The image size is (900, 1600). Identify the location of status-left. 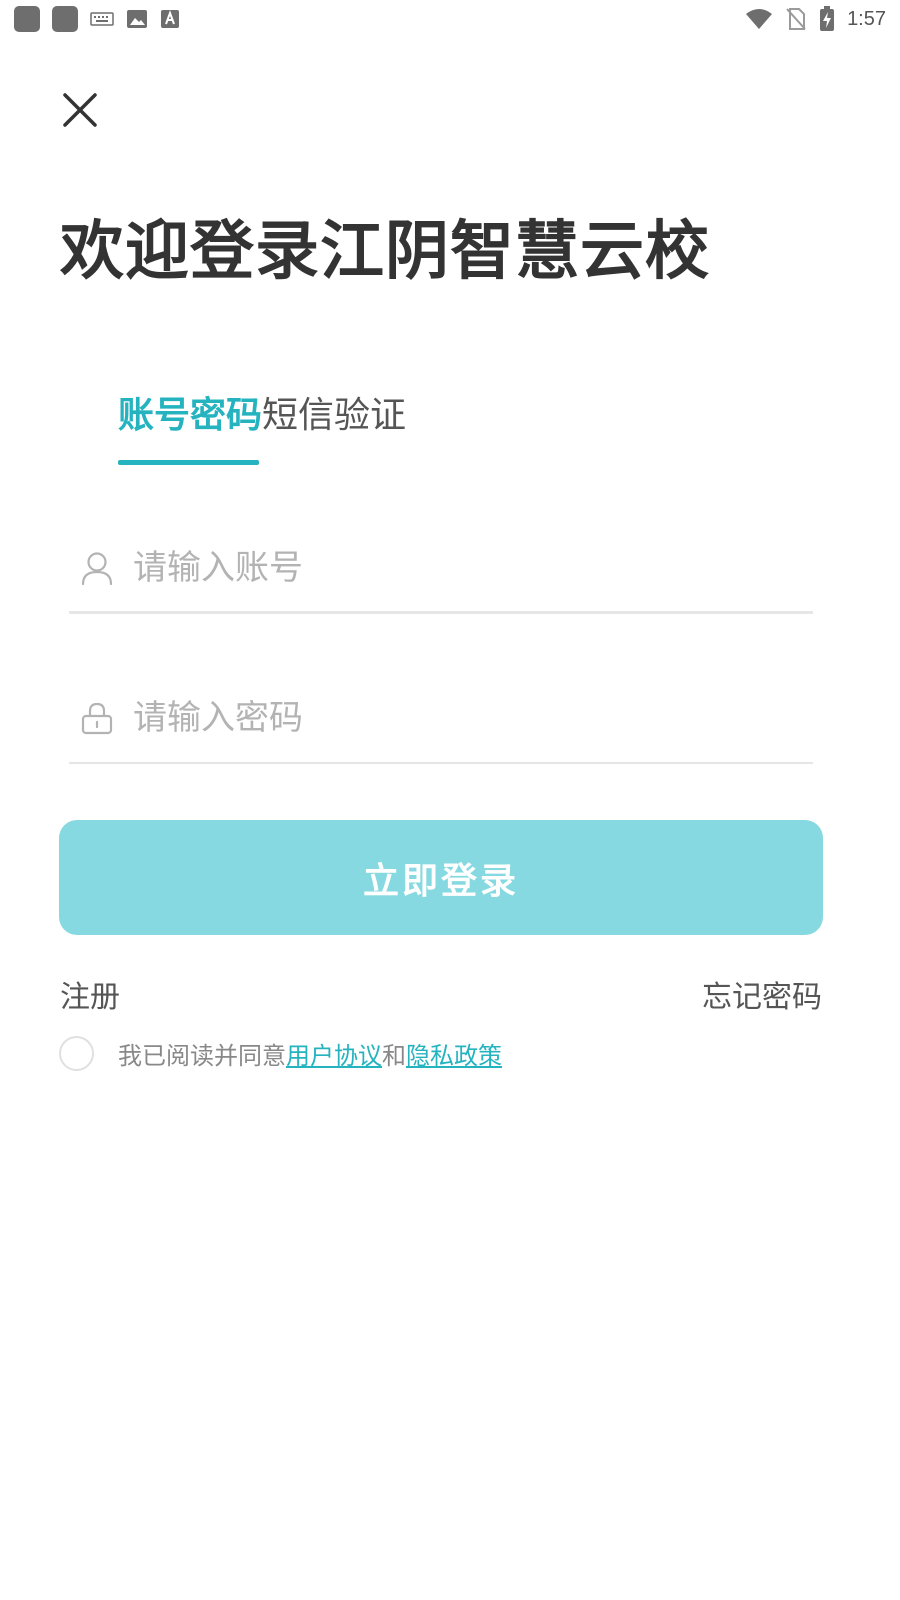
(97, 19).